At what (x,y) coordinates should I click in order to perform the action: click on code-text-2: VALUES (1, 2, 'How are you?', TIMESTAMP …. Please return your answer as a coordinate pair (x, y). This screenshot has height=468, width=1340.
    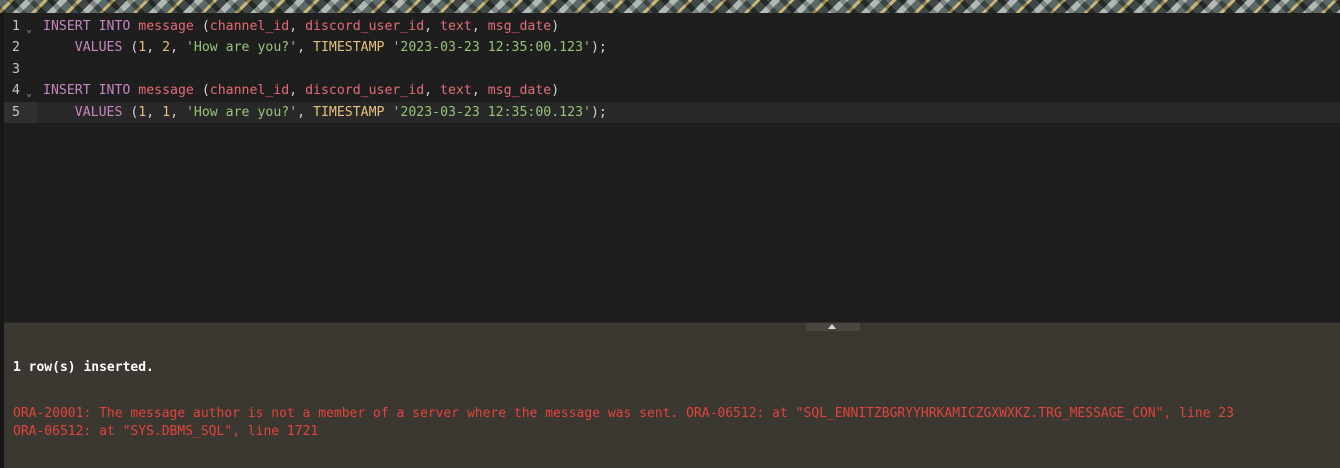
    Looking at the image, I should click on (340, 47).